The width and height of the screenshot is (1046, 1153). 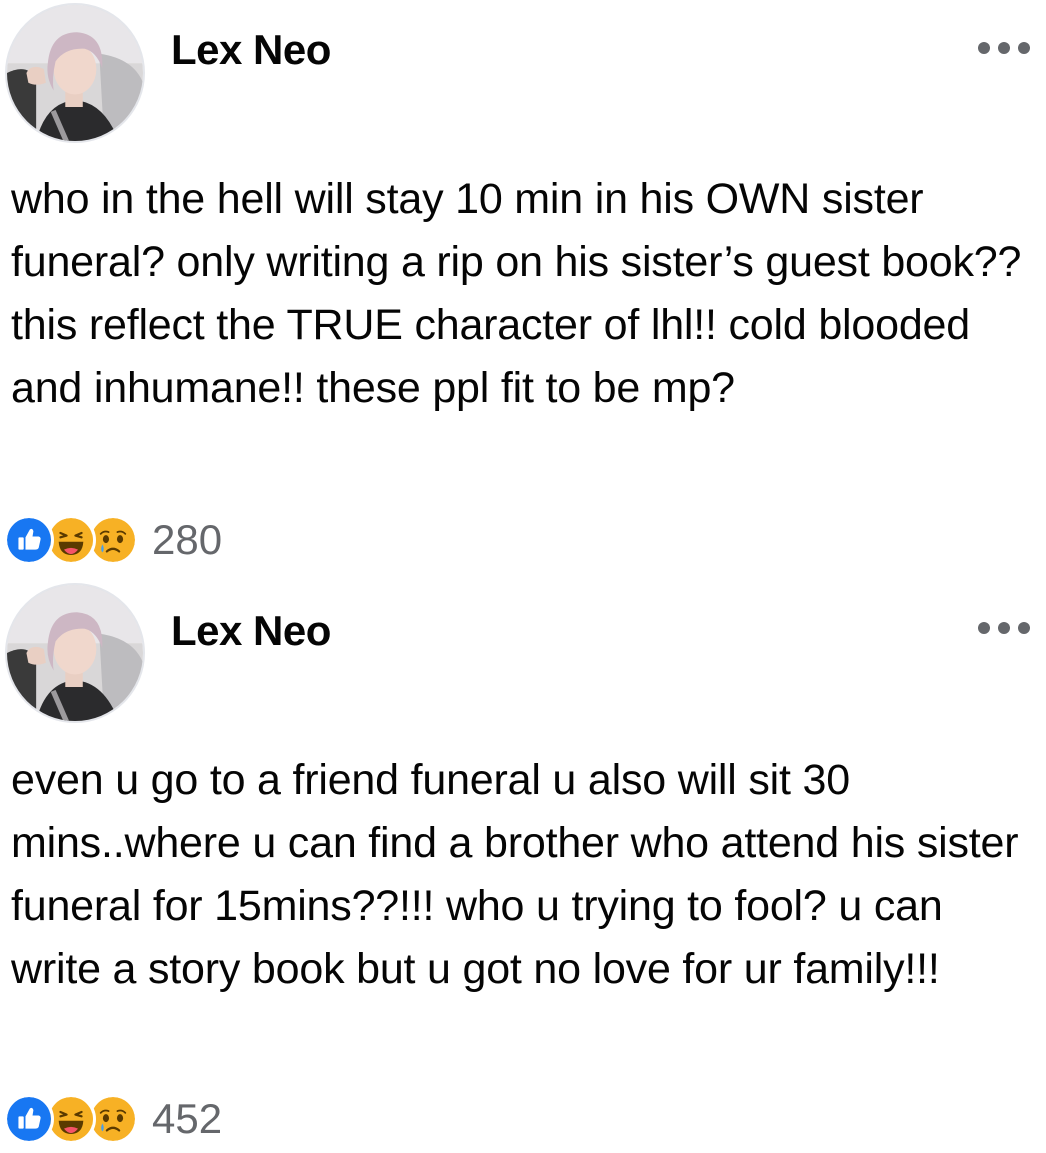 What do you see at coordinates (113, 540) in the screenshot?
I see `reactions-summary: 280` at bounding box center [113, 540].